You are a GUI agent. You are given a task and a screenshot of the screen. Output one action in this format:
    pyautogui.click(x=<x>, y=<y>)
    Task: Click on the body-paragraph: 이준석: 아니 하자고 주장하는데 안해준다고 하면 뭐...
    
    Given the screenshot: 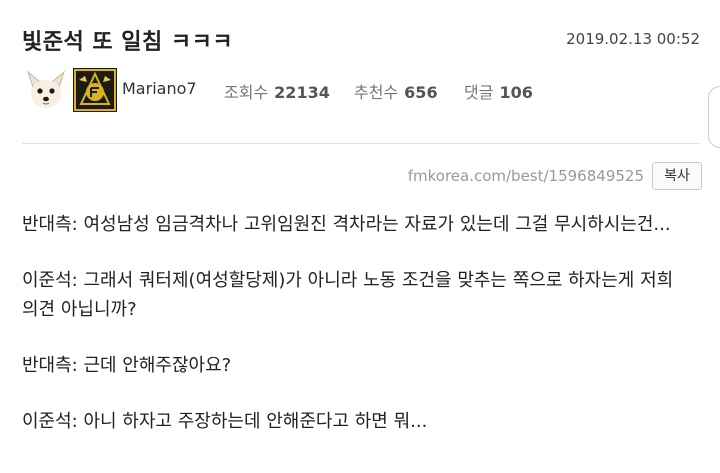 What is the action you would take?
    pyautogui.click(x=225, y=421)
    